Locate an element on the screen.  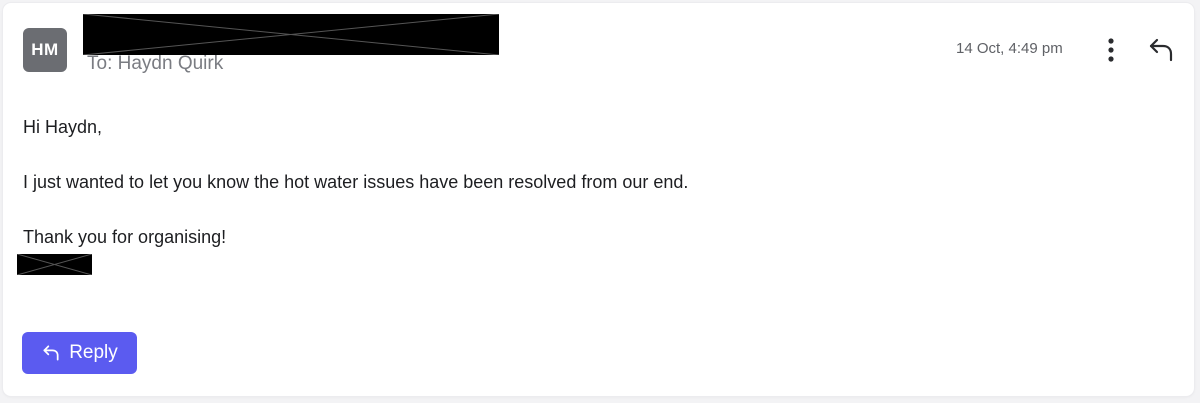
recipient-line: To: Haydn Quirk is located at coordinates (155, 63).